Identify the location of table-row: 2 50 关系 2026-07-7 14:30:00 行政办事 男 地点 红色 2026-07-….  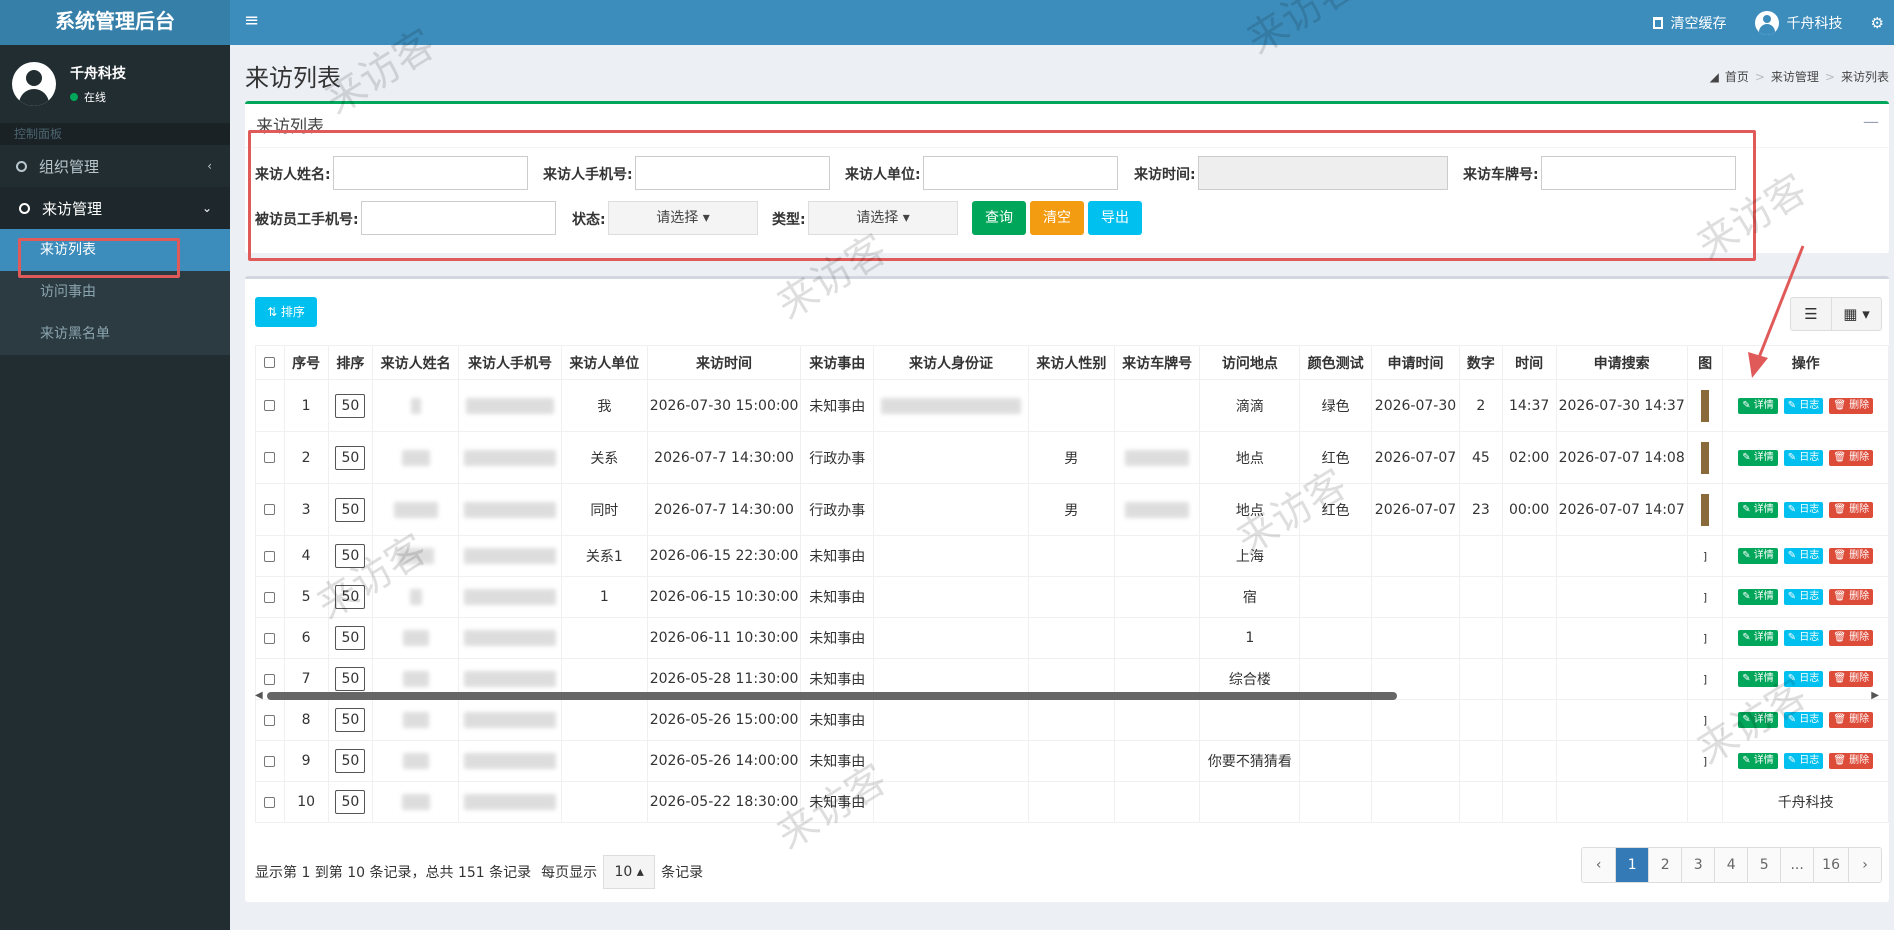
(1072, 457).